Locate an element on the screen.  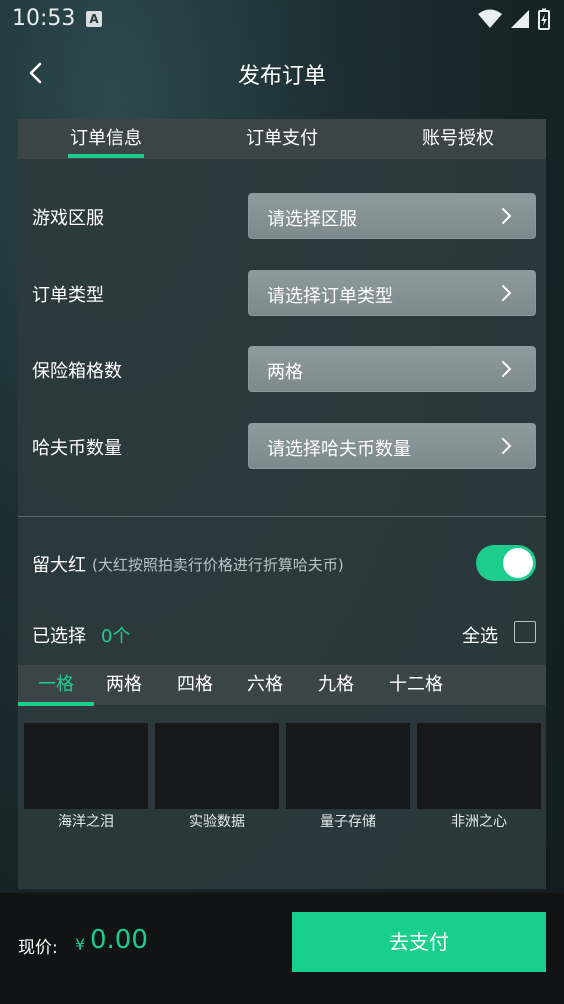
form-row-safebox: 保险箱格数 两格 is located at coordinates (282, 369).